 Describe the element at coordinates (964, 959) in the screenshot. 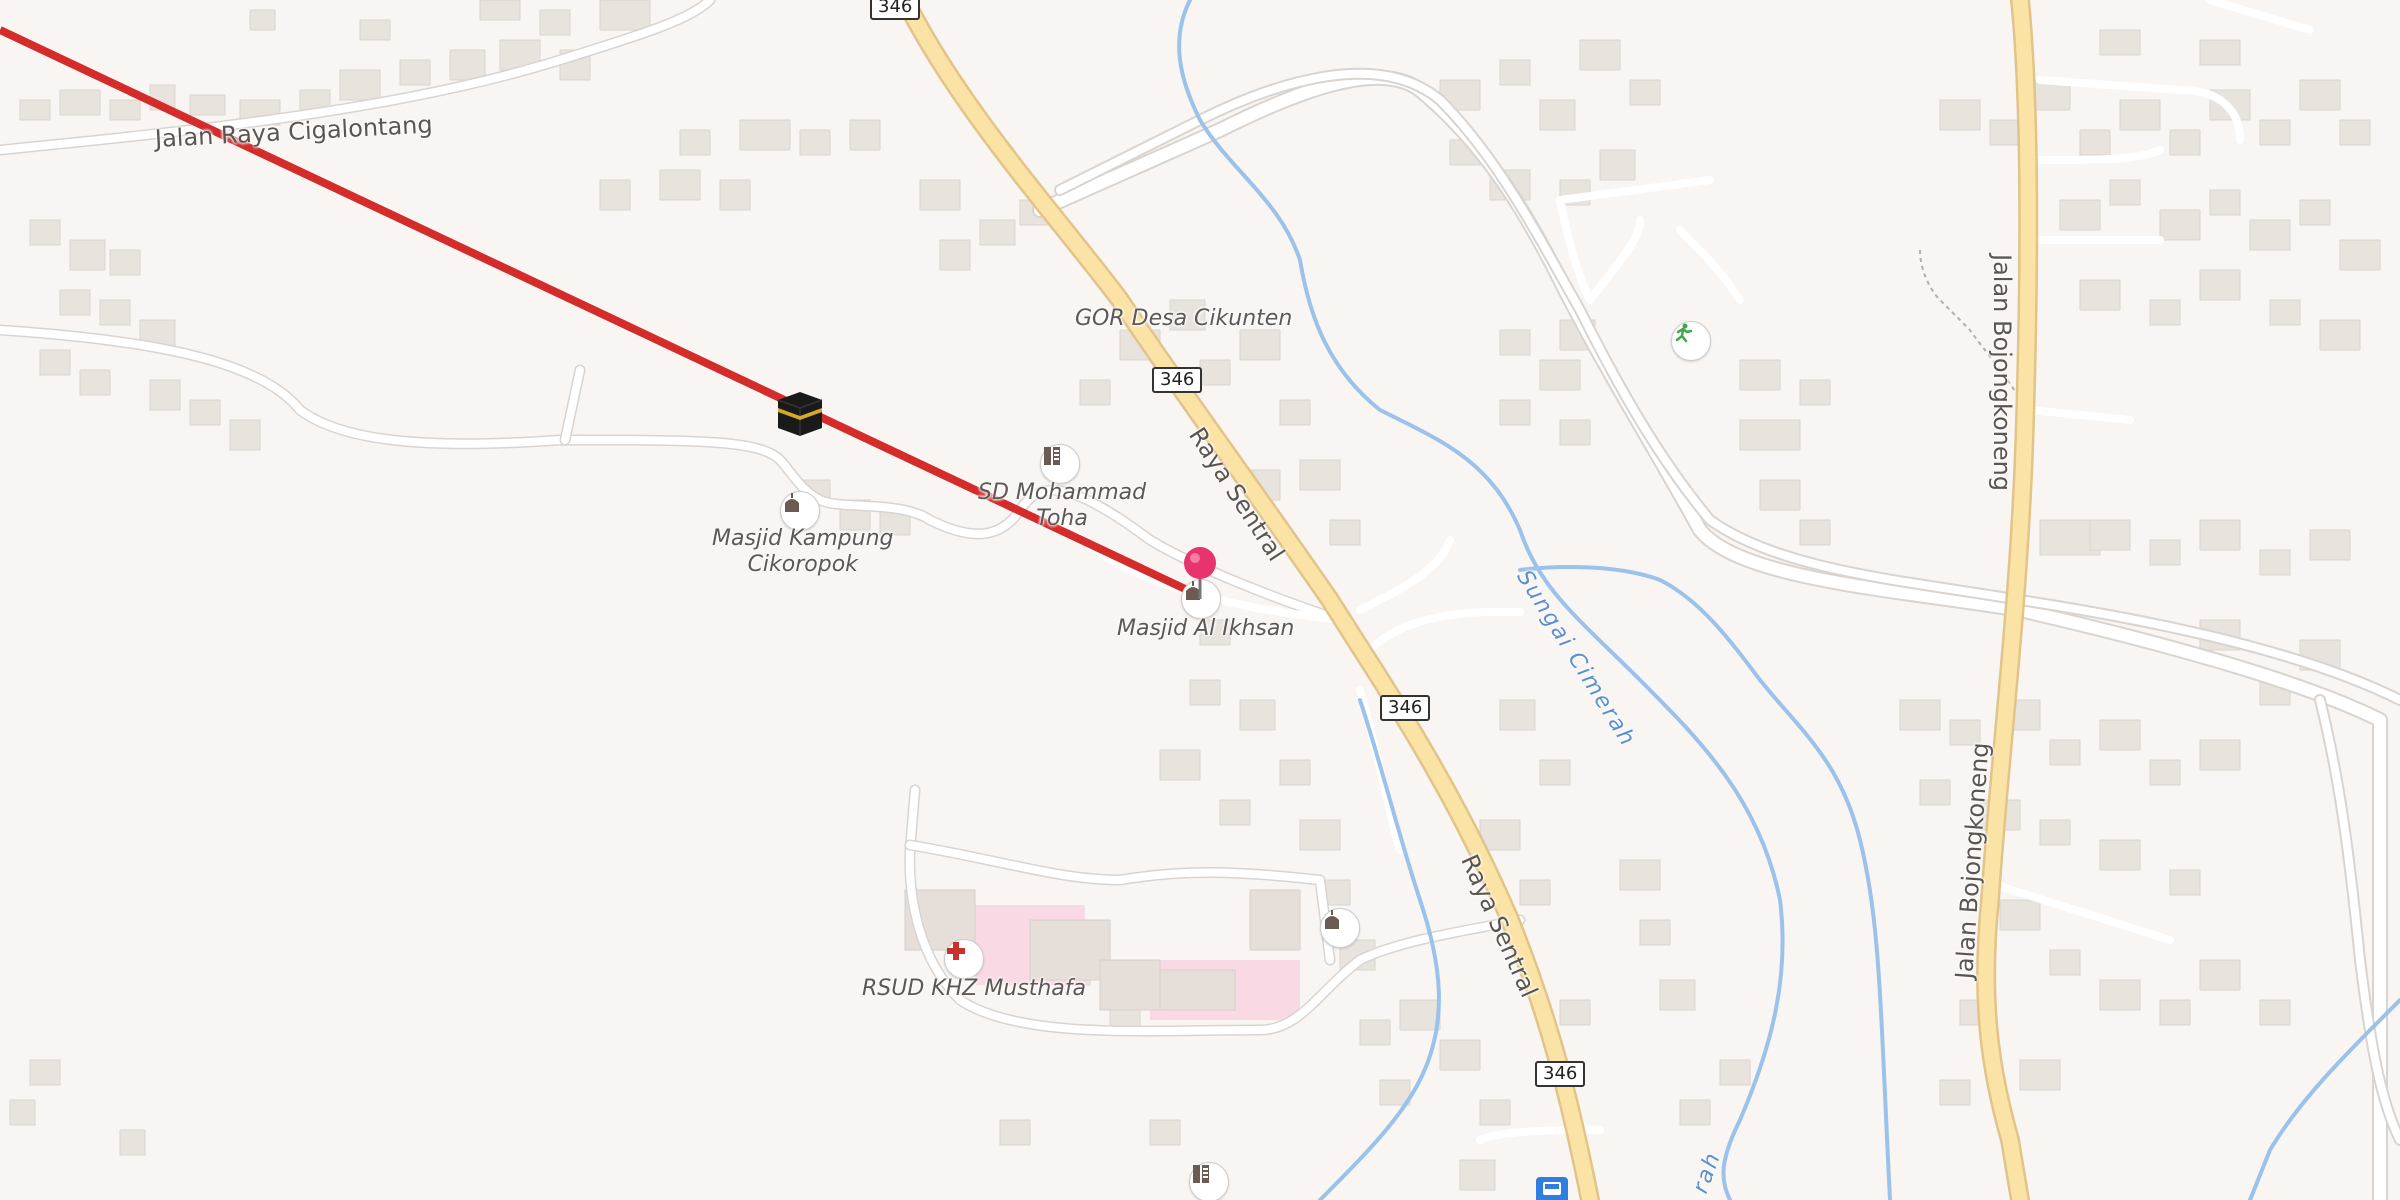

I see `hospital-icon` at that location.